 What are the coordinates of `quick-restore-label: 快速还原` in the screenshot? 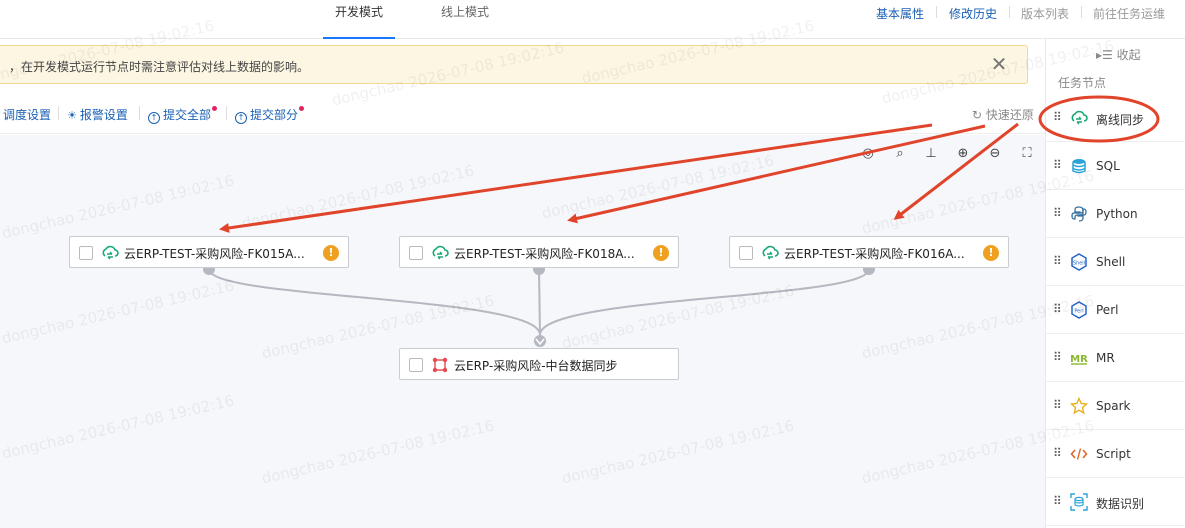 It's located at (1009, 115).